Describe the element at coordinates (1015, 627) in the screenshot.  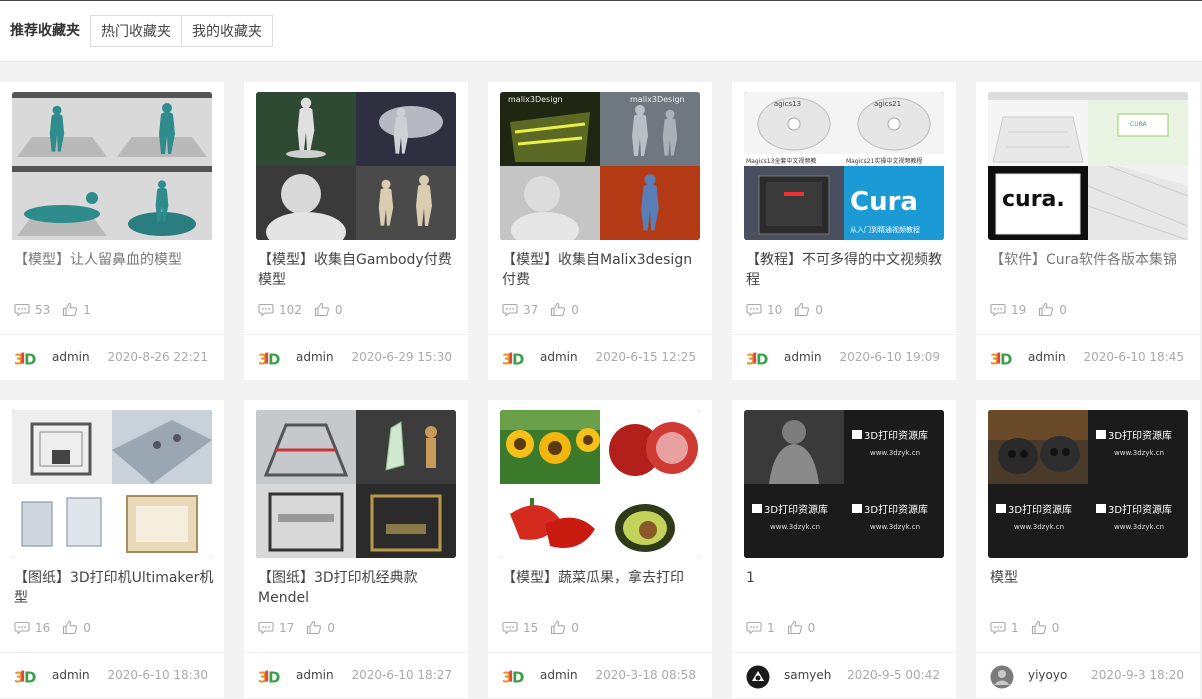
I see `comment-count-value: 1` at that location.